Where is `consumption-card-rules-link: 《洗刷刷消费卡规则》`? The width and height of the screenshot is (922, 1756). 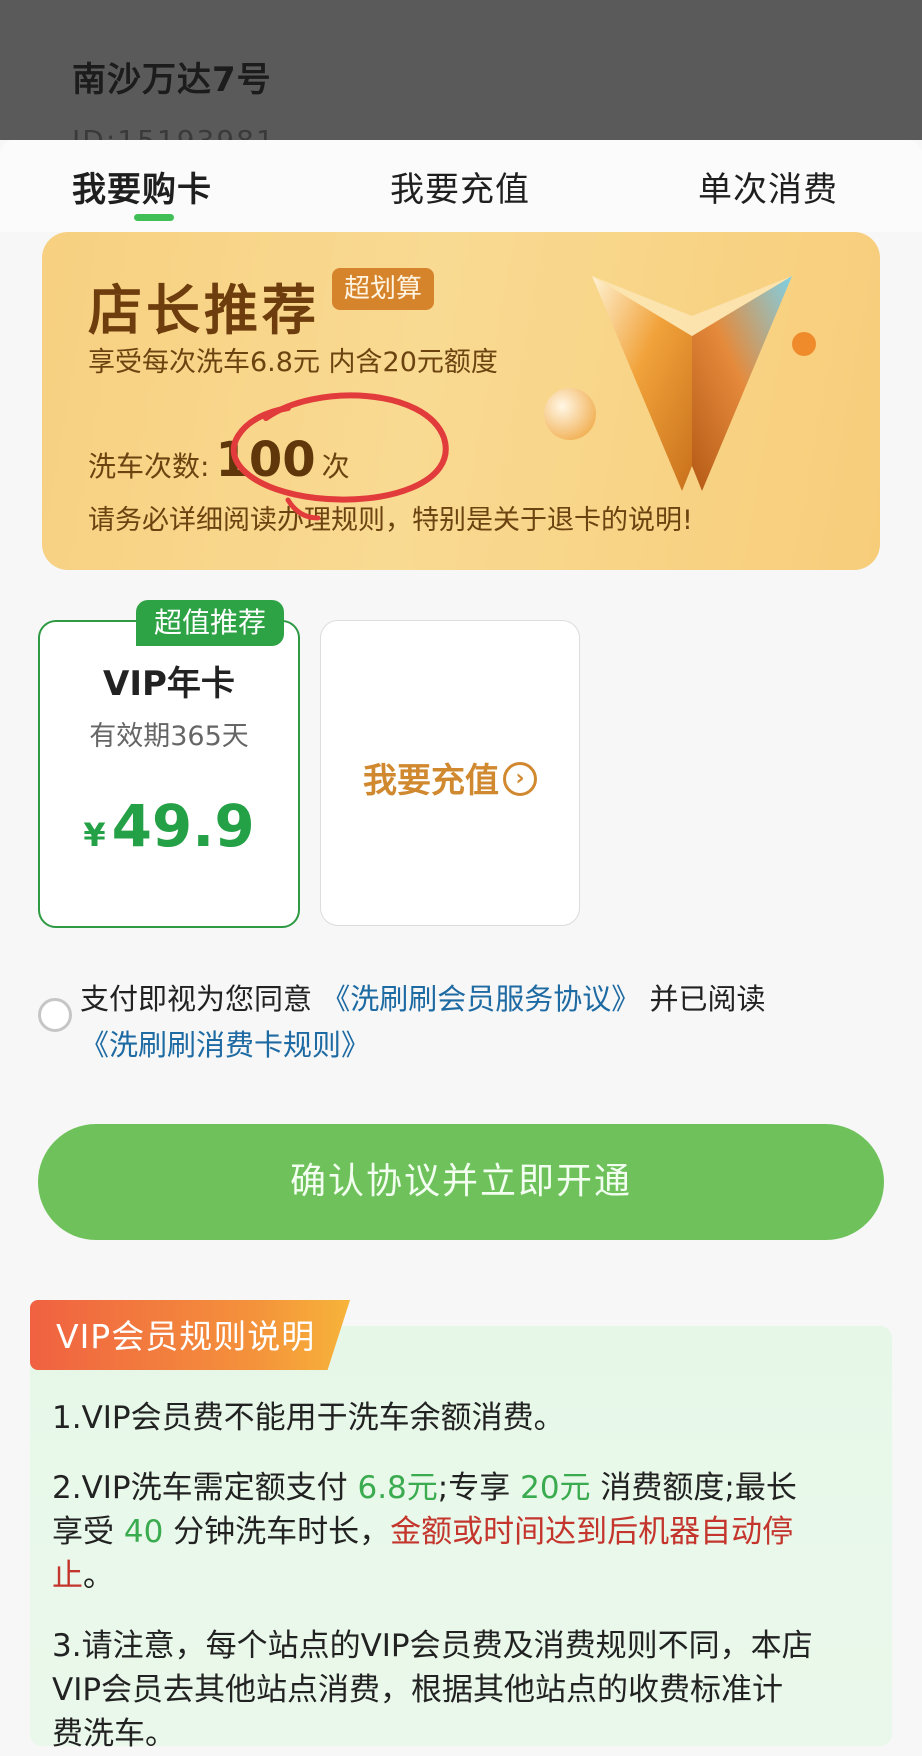
consumption-card-rules-link: 《洗刷刷消费卡规则》 is located at coordinates (225, 1045).